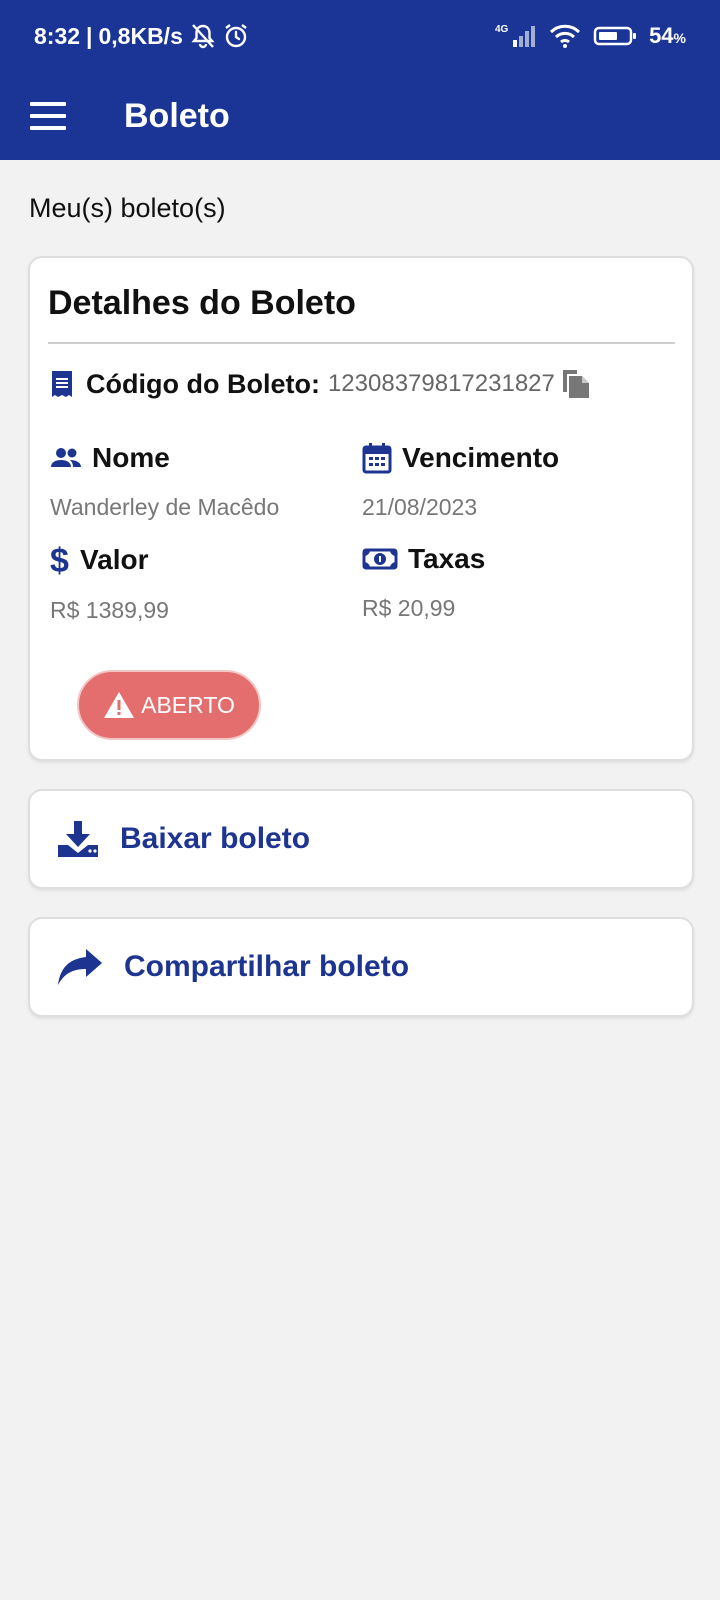 This screenshot has height=1600, width=720. Describe the element at coordinates (267, 966) in the screenshot. I see `share-label: Compartilhar boleto` at that location.